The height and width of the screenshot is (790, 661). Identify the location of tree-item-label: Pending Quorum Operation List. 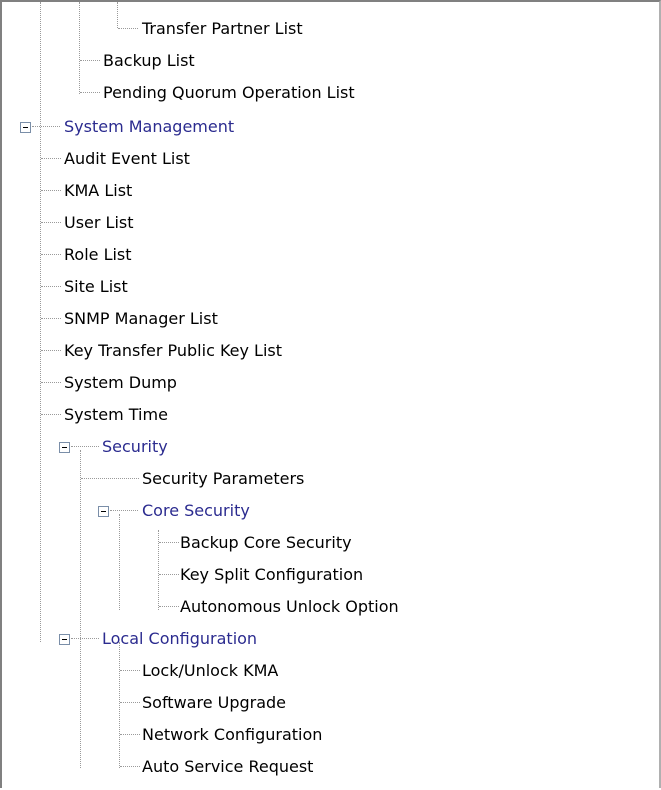
(229, 92).